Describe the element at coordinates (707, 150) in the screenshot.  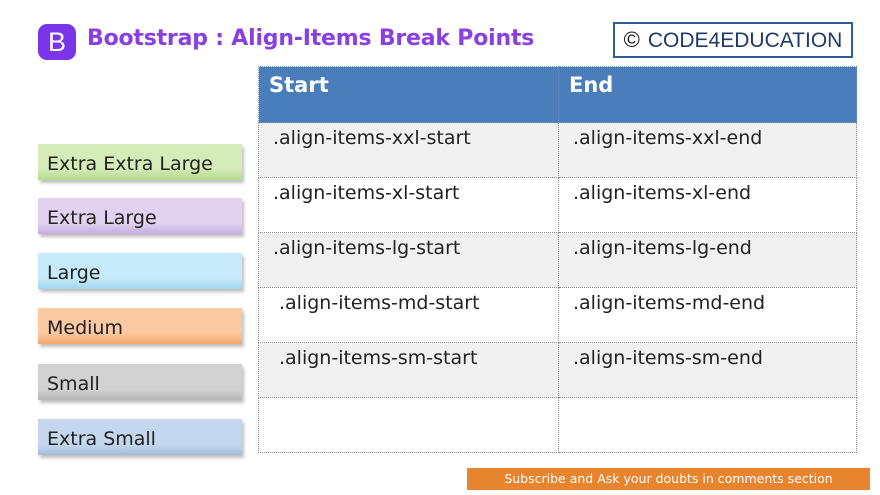
I see `end-class-cell: .align-items-xxl-end` at that location.